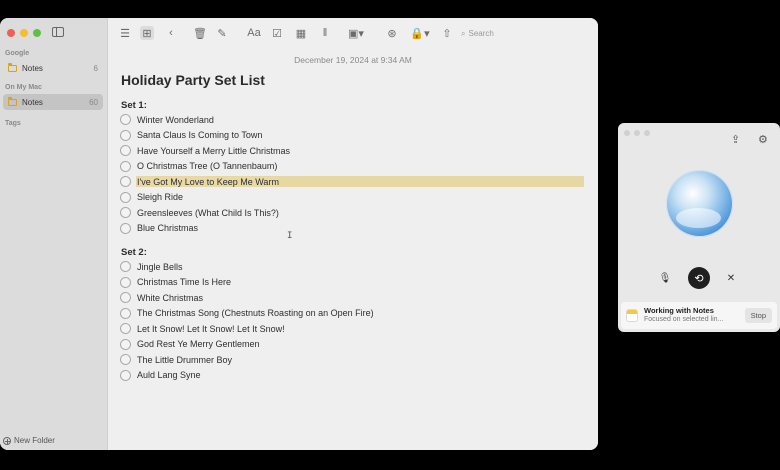  What do you see at coordinates (247, 360) in the screenshot?
I see `checklist-item: The Little Drummer Boy` at bounding box center [247, 360].